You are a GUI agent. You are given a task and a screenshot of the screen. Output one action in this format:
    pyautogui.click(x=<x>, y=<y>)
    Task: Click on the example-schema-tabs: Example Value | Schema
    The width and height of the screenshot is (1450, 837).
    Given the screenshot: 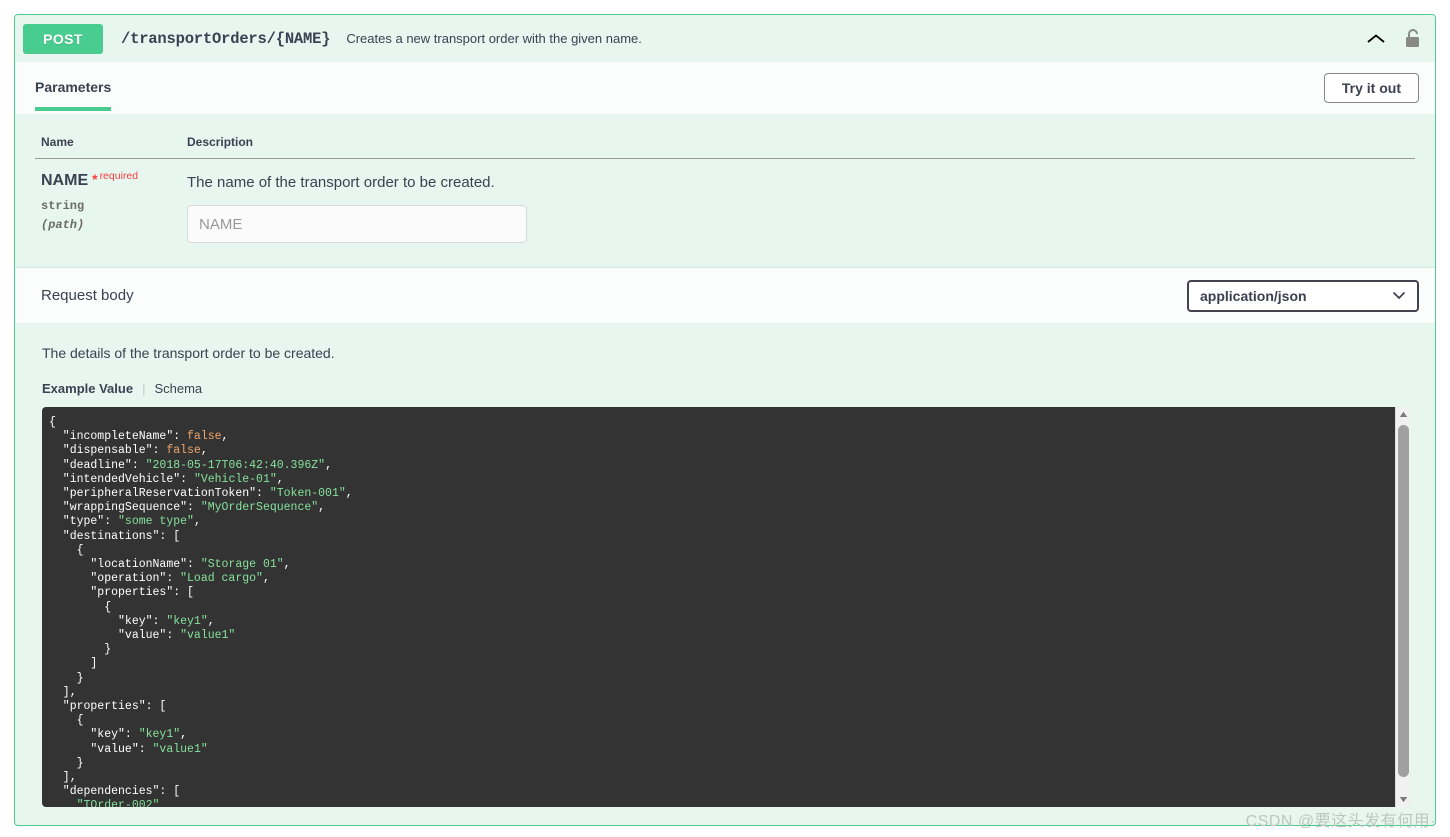 What is the action you would take?
    pyautogui.click(x=728, y=388)
    